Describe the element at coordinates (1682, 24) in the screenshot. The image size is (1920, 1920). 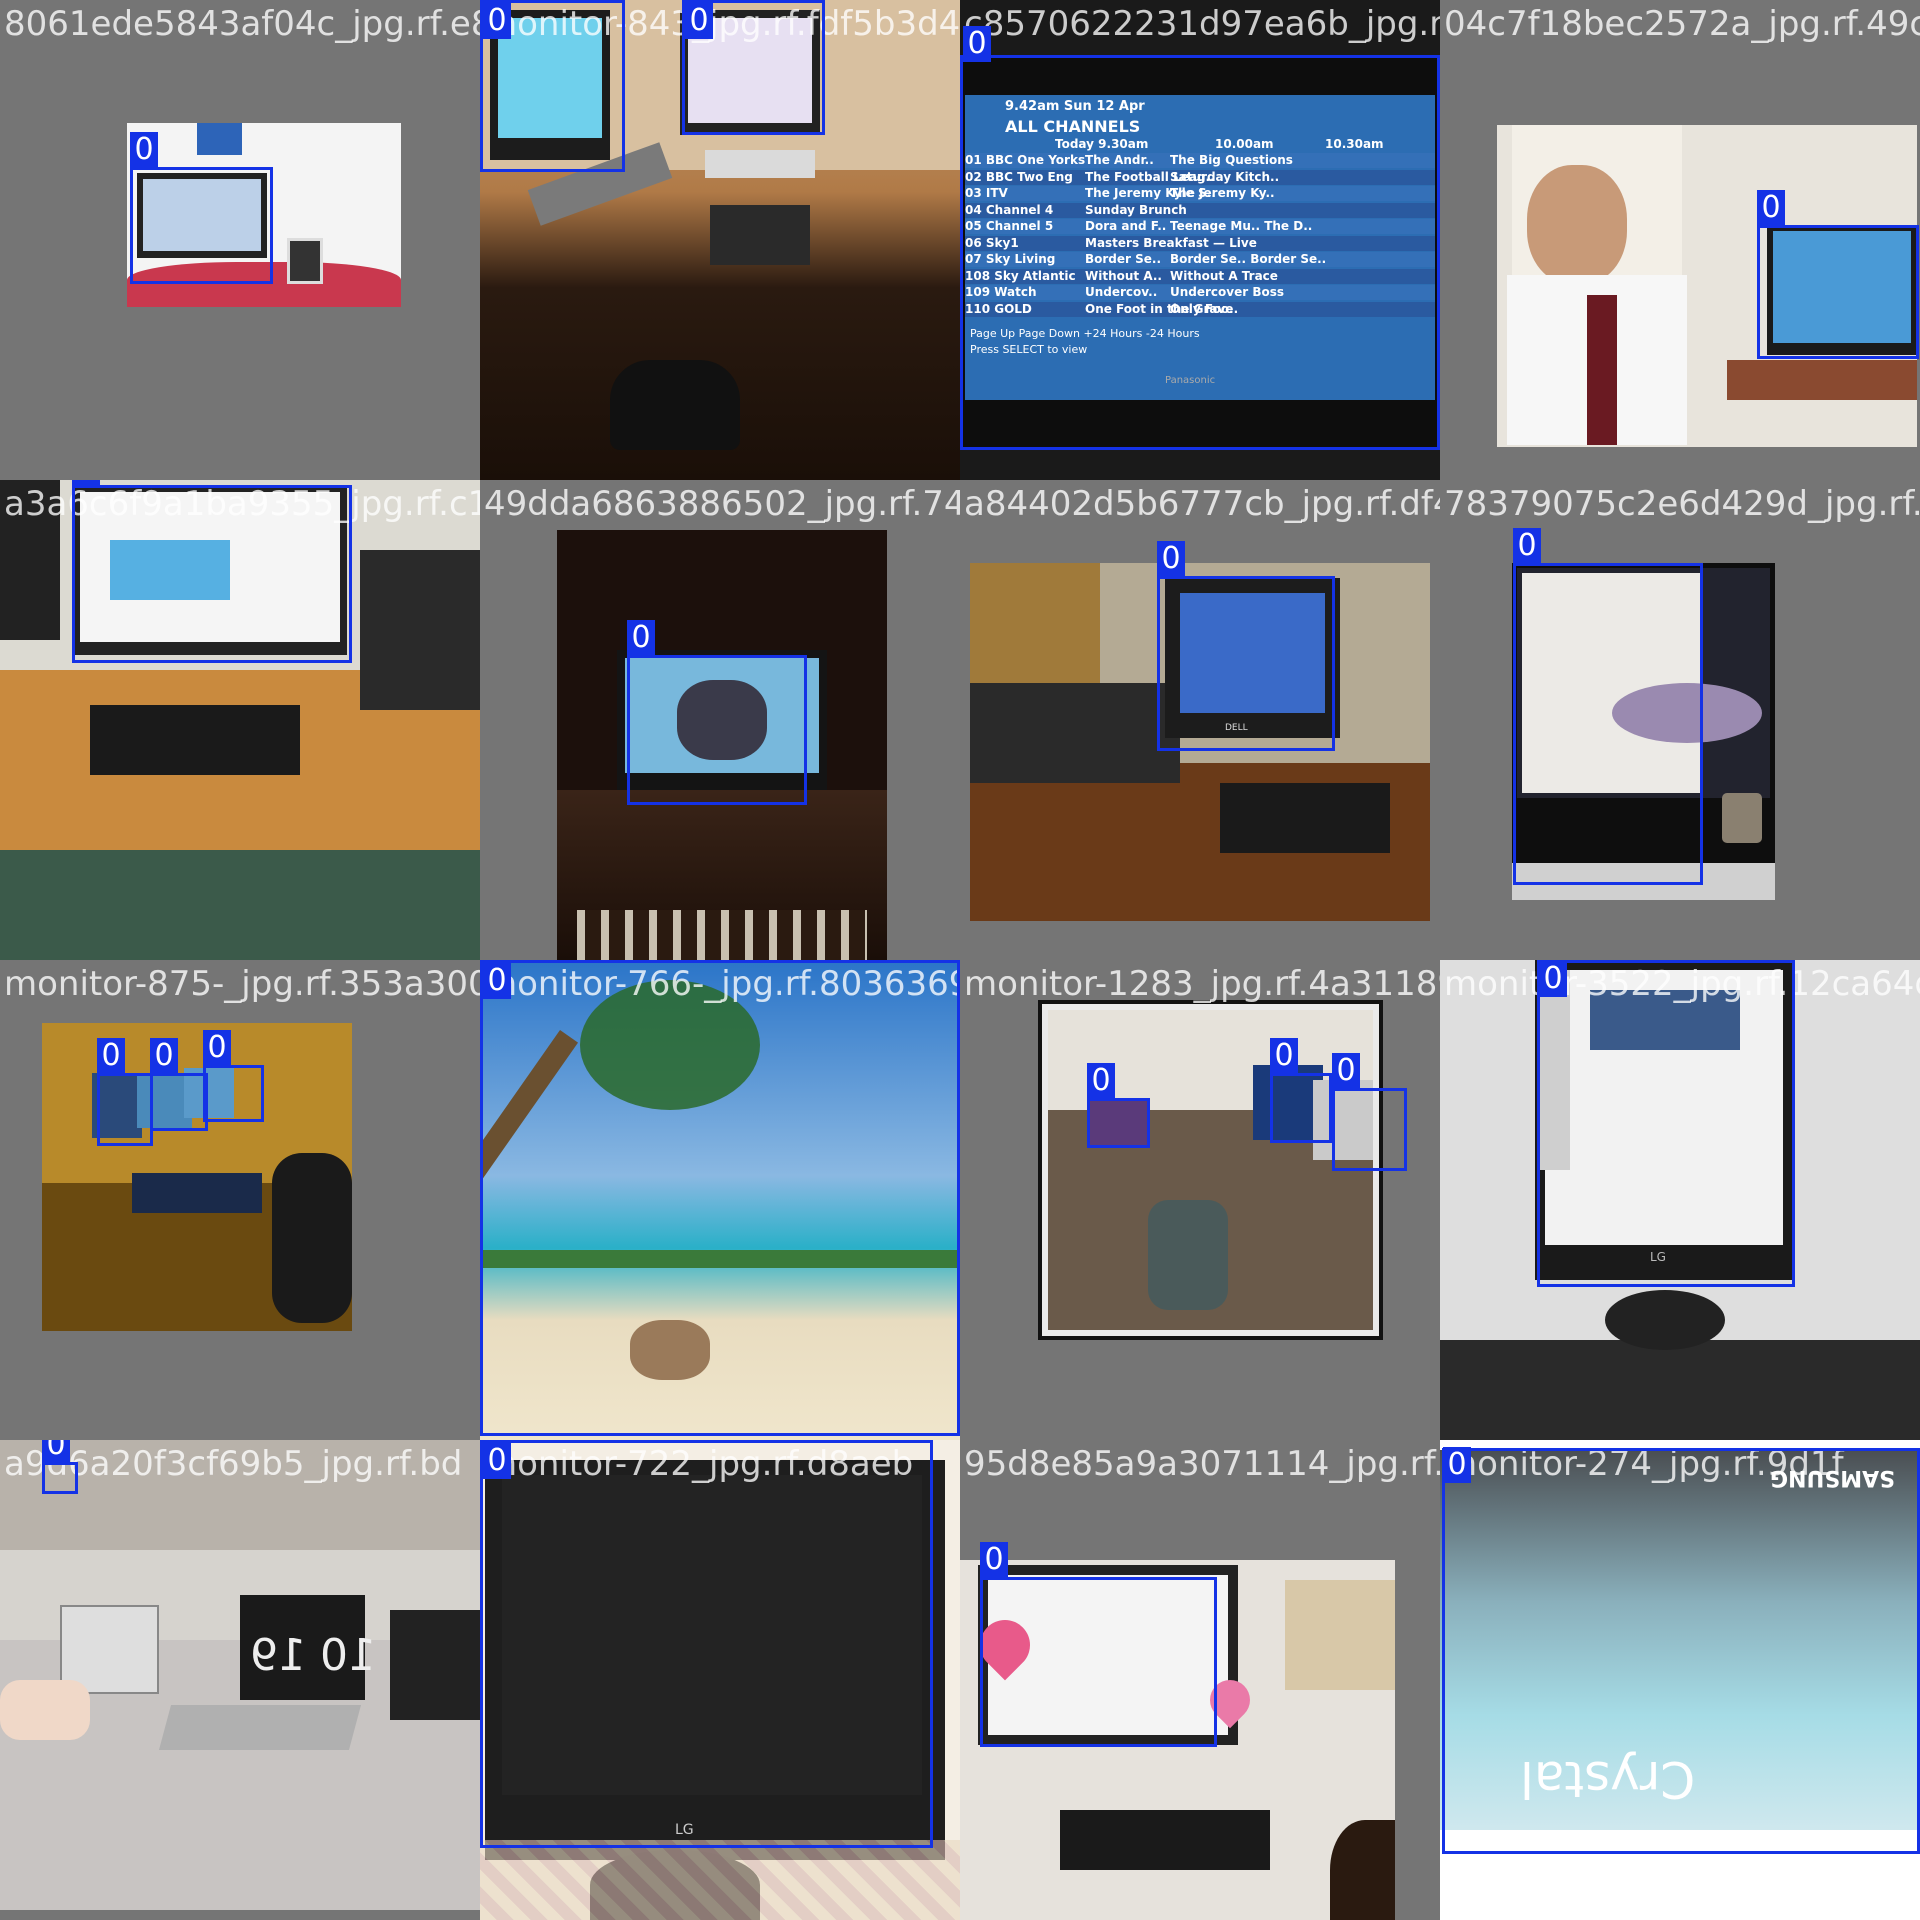
I see `tile-filename: 04c7f18bec2572a_jpg.rf.49c` at that location.